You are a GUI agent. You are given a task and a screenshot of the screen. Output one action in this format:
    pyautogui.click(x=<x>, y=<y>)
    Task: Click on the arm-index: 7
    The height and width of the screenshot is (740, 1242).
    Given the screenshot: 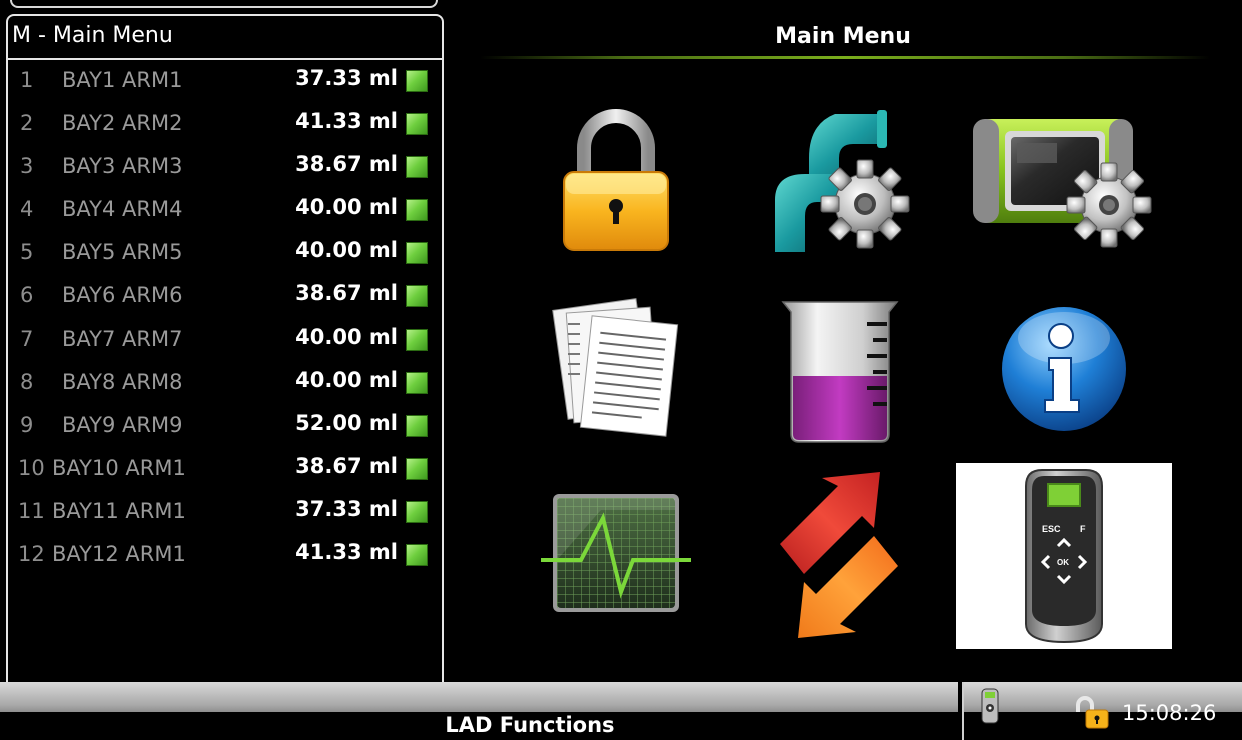 What is the action you would take?
    pyautogui.click(x=27, y=338)
    